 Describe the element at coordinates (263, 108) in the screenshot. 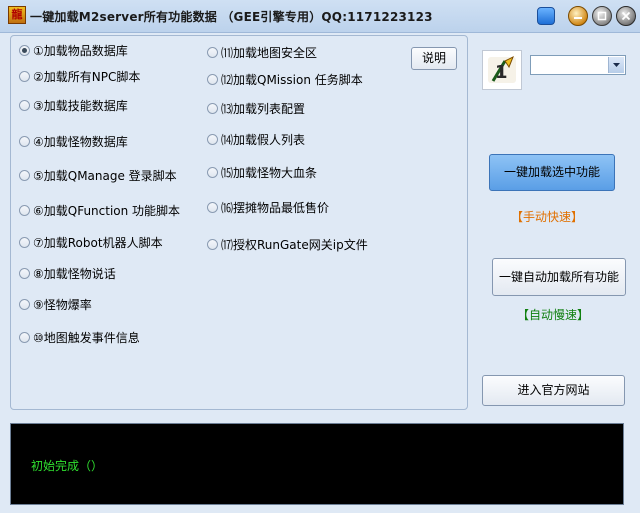

I see `option-label: ⒀加载列表配置` at that location.